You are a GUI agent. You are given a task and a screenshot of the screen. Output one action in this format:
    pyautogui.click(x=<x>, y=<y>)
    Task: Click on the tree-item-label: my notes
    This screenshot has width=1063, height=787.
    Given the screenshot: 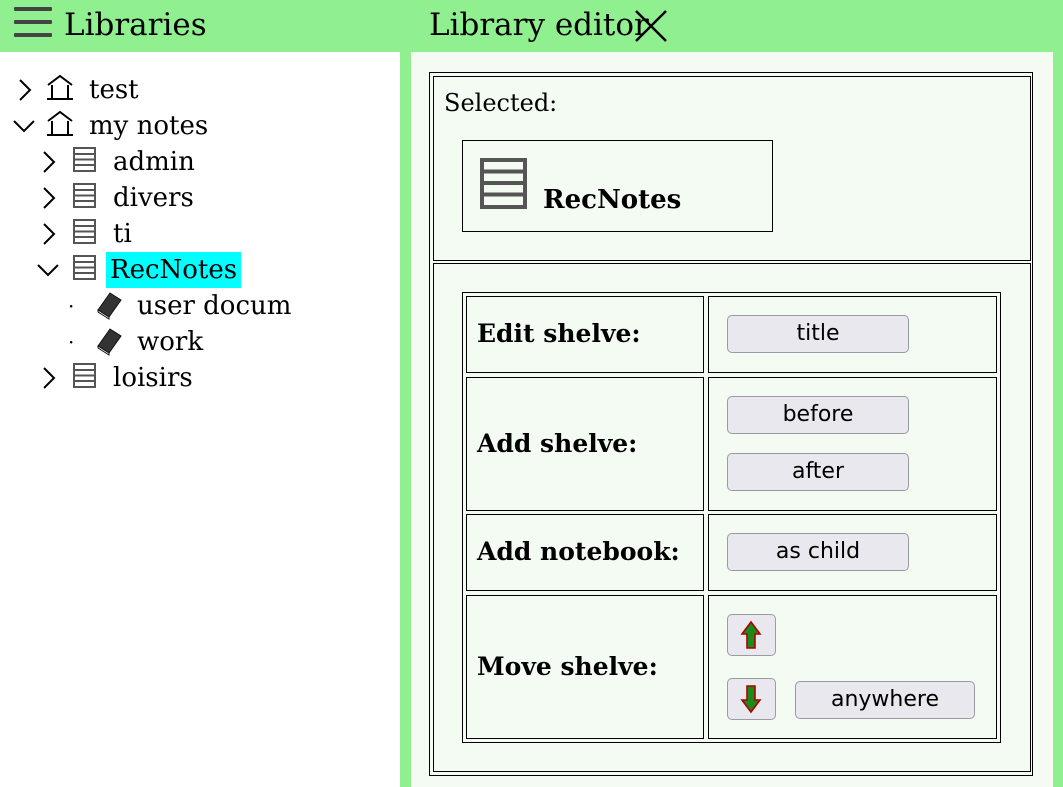 What is the action you would take?
    pyautogui.click(x=148, y=126)
    